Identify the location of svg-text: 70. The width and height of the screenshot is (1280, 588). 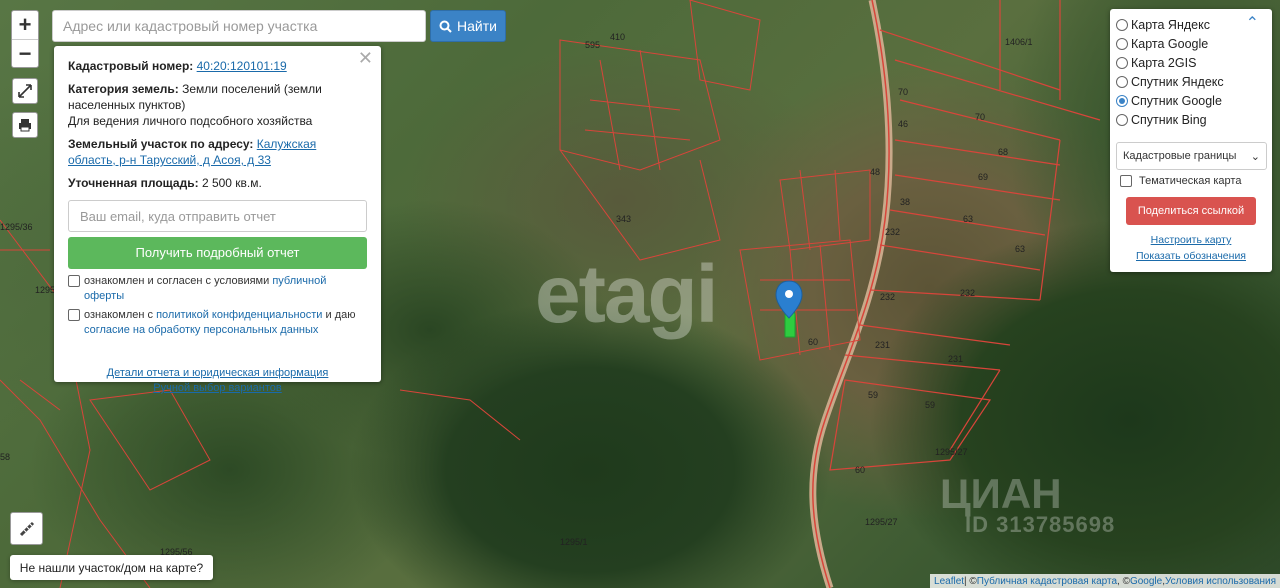
(980, 117).